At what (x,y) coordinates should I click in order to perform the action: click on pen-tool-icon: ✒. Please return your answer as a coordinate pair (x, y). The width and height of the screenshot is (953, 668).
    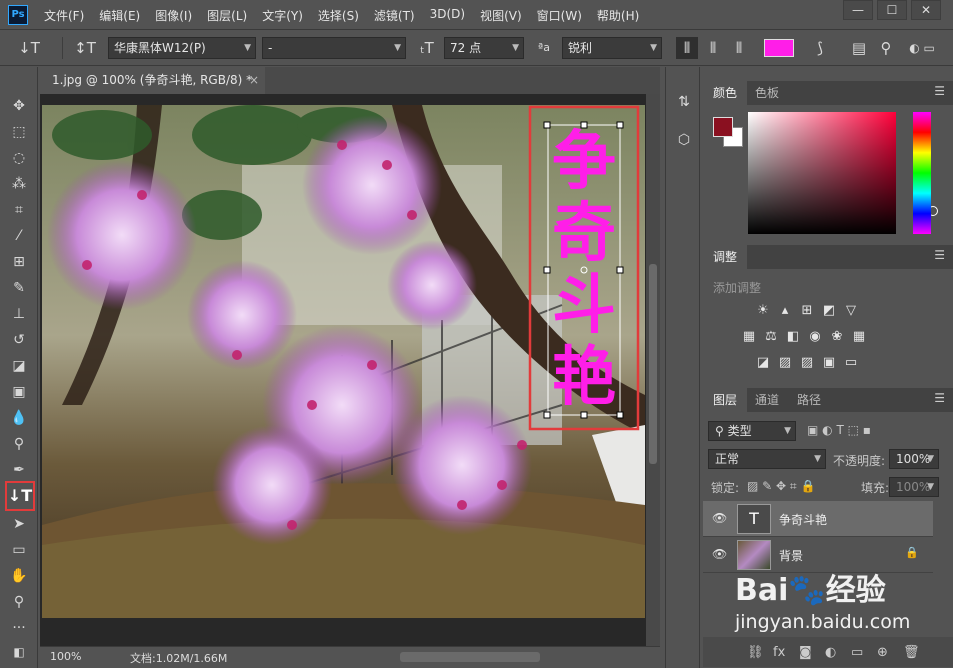
    Looking at the image, I should click on (19, 470).